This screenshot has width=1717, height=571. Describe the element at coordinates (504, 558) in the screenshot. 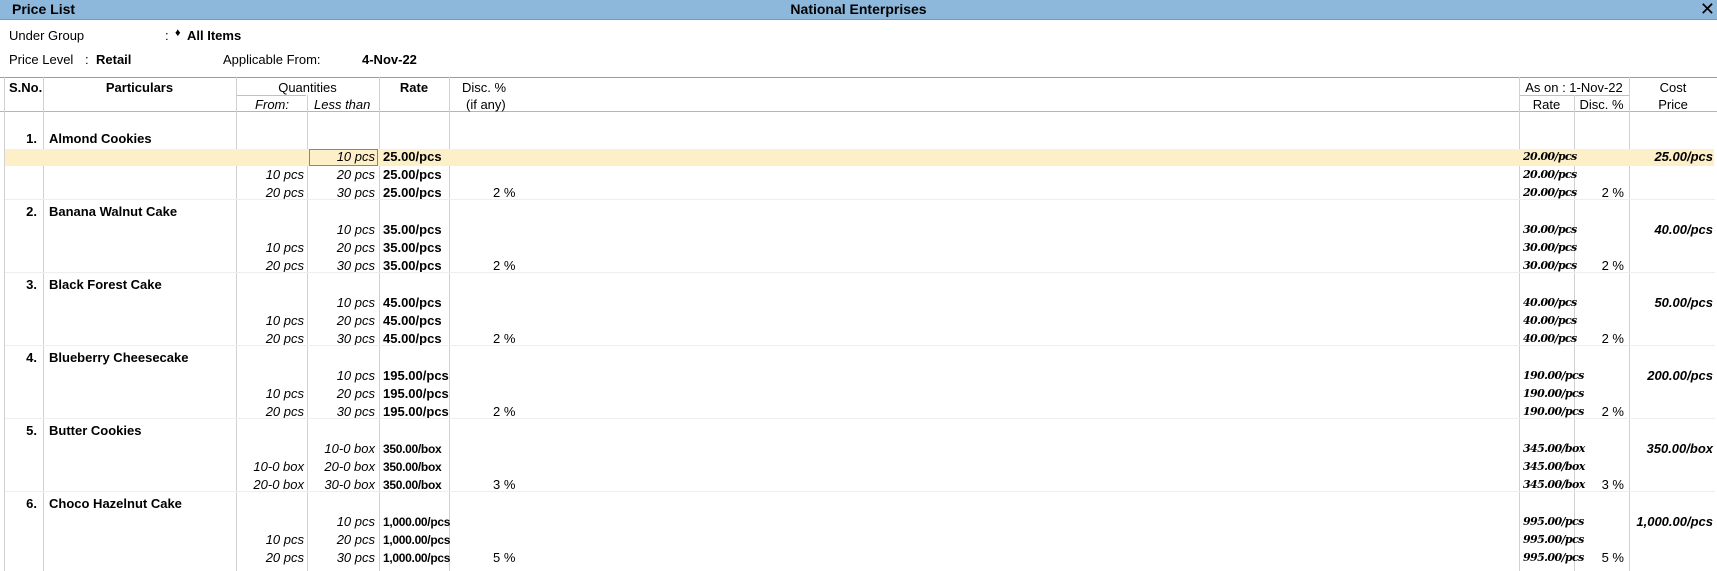

I see `slab-disc: 5 %` at that location.